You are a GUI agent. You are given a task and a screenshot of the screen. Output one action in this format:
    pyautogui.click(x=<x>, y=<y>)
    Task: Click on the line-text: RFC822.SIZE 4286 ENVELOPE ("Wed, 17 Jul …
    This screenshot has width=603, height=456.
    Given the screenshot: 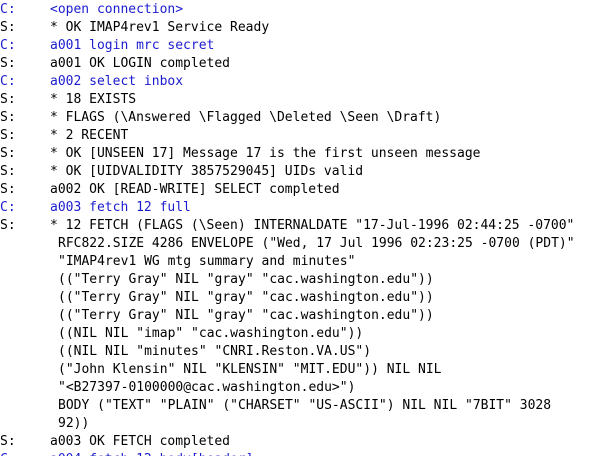 What is the action you would take?
    pyautogui.click(x=316, y=243)
    